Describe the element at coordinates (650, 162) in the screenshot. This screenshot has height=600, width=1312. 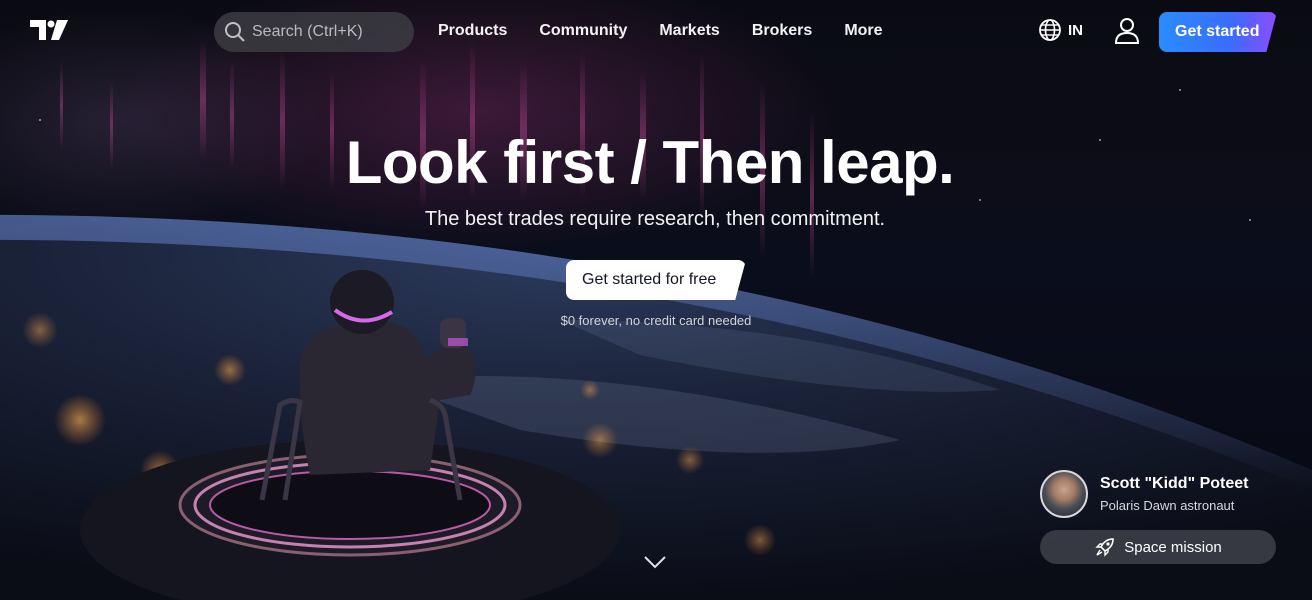
I see `hero-headline: Look first / Then leap.` at that location.